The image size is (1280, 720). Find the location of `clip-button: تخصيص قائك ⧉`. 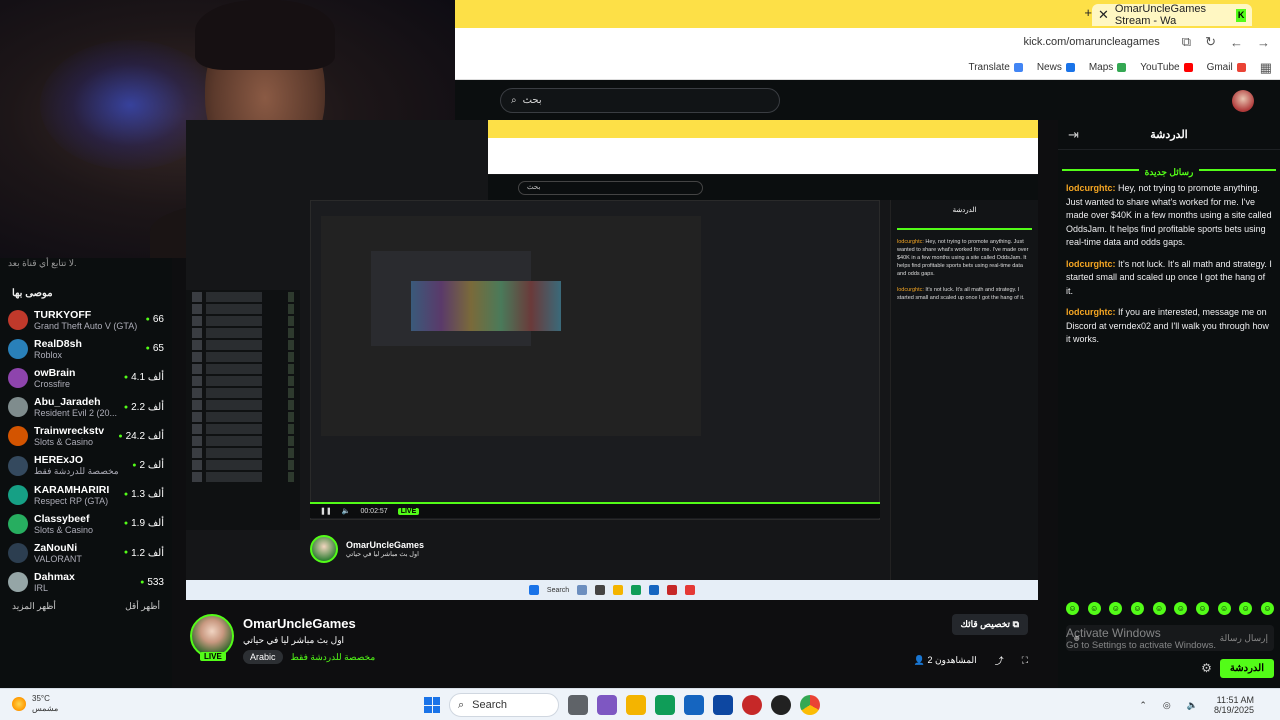

clip-button: تخصيص قائك ⧉ is located at coordinates (989, 624).